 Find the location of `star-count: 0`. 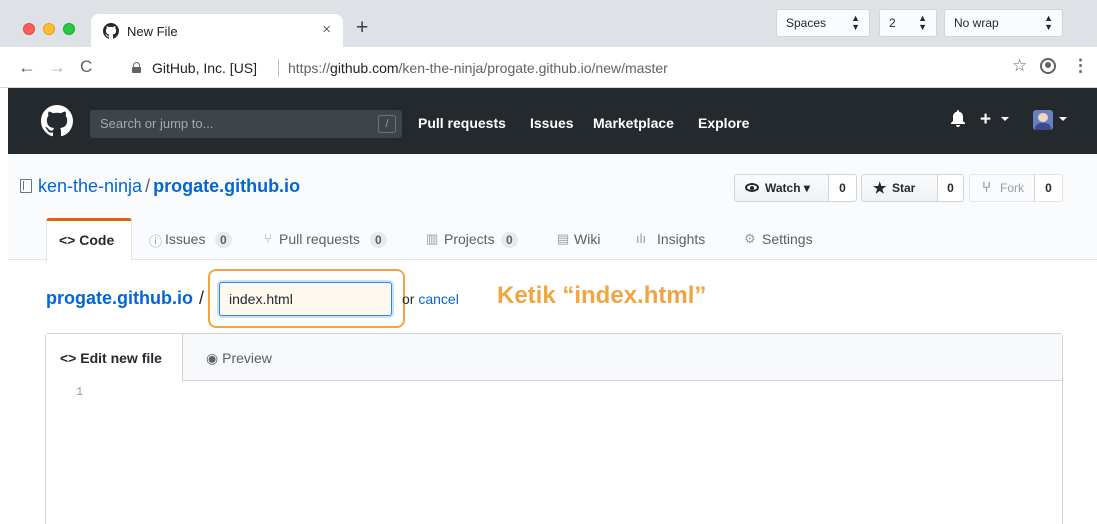

star-count: 0 is located at coordinates (950, 188).